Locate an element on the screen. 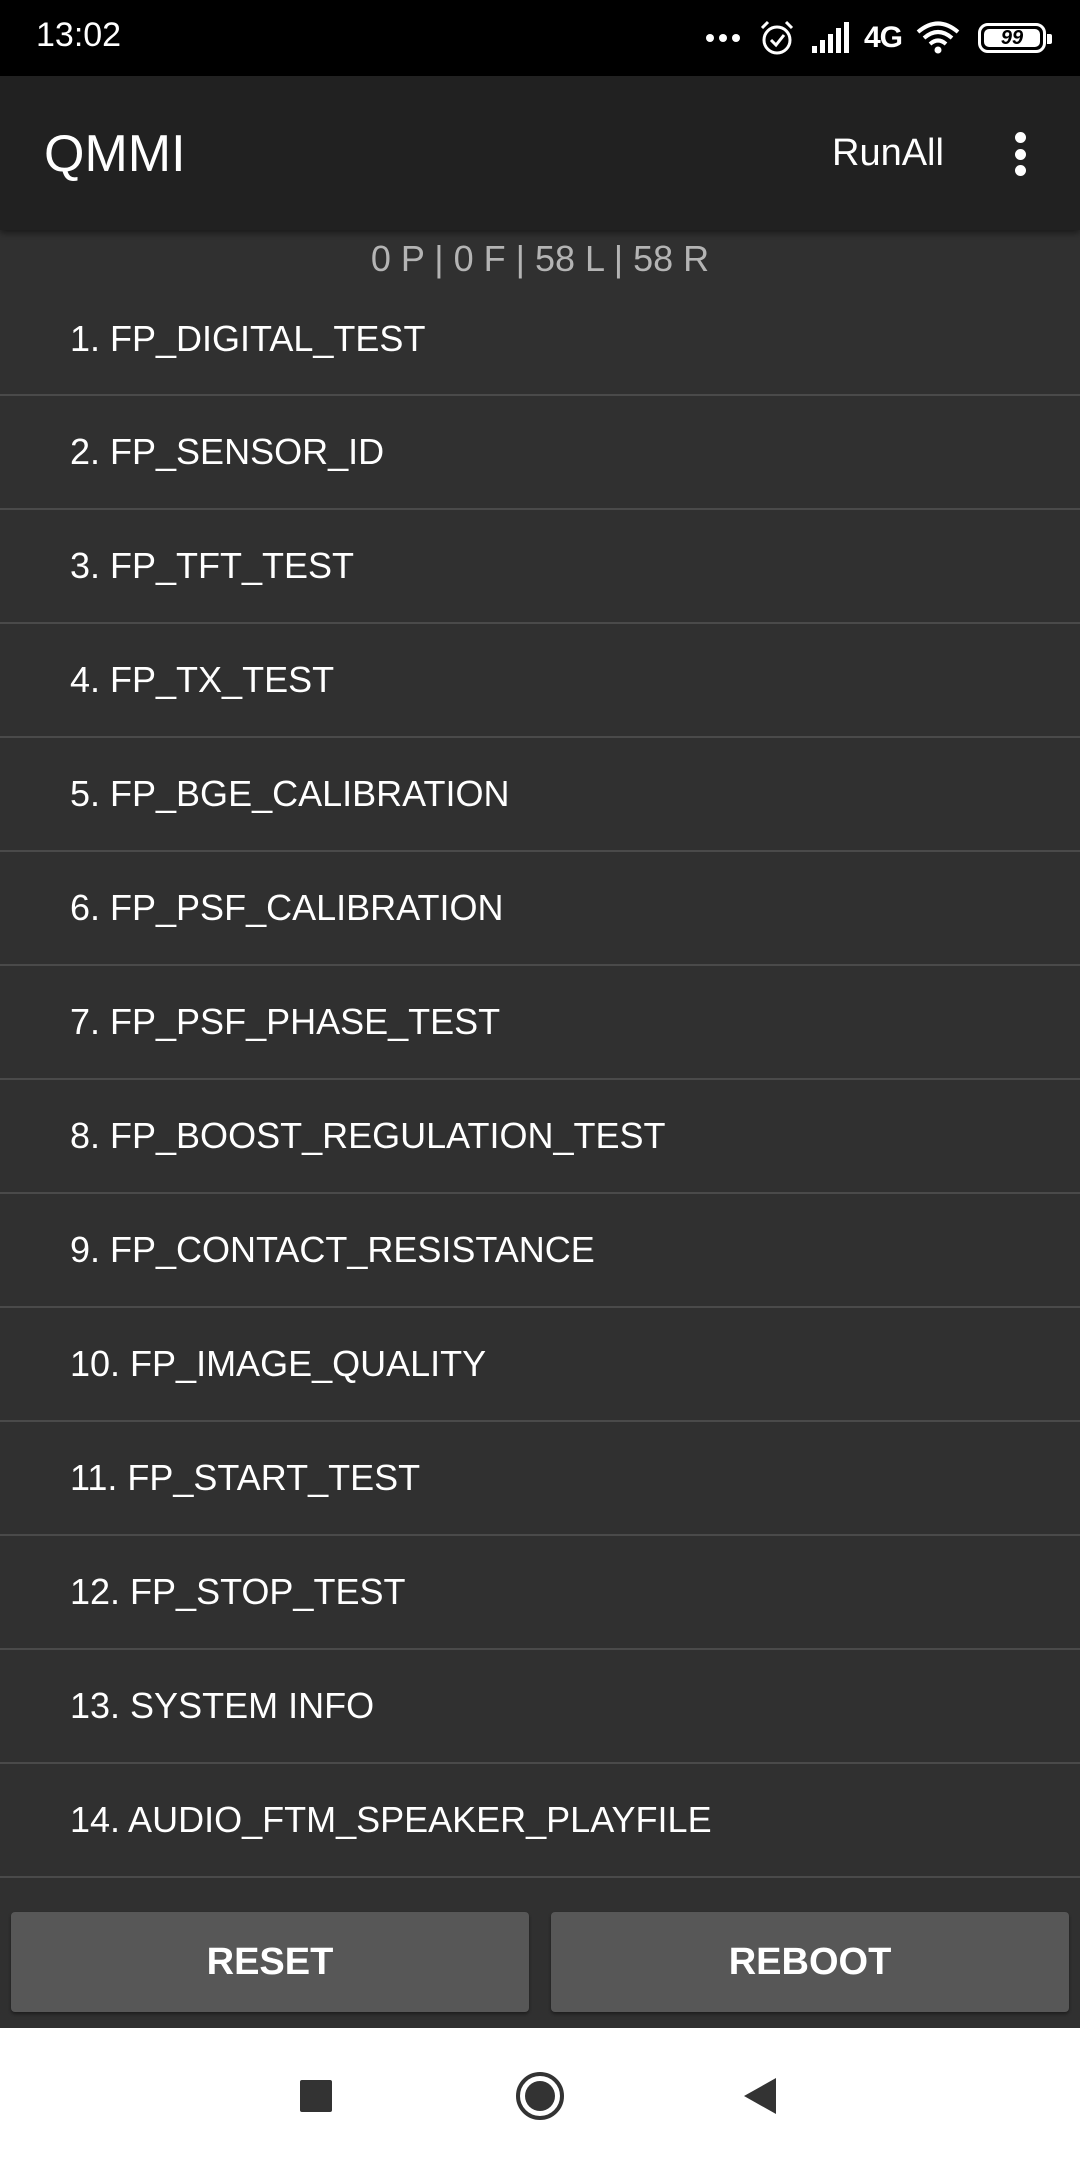  recent-apps-icon is located at coordinates (316, 2096).